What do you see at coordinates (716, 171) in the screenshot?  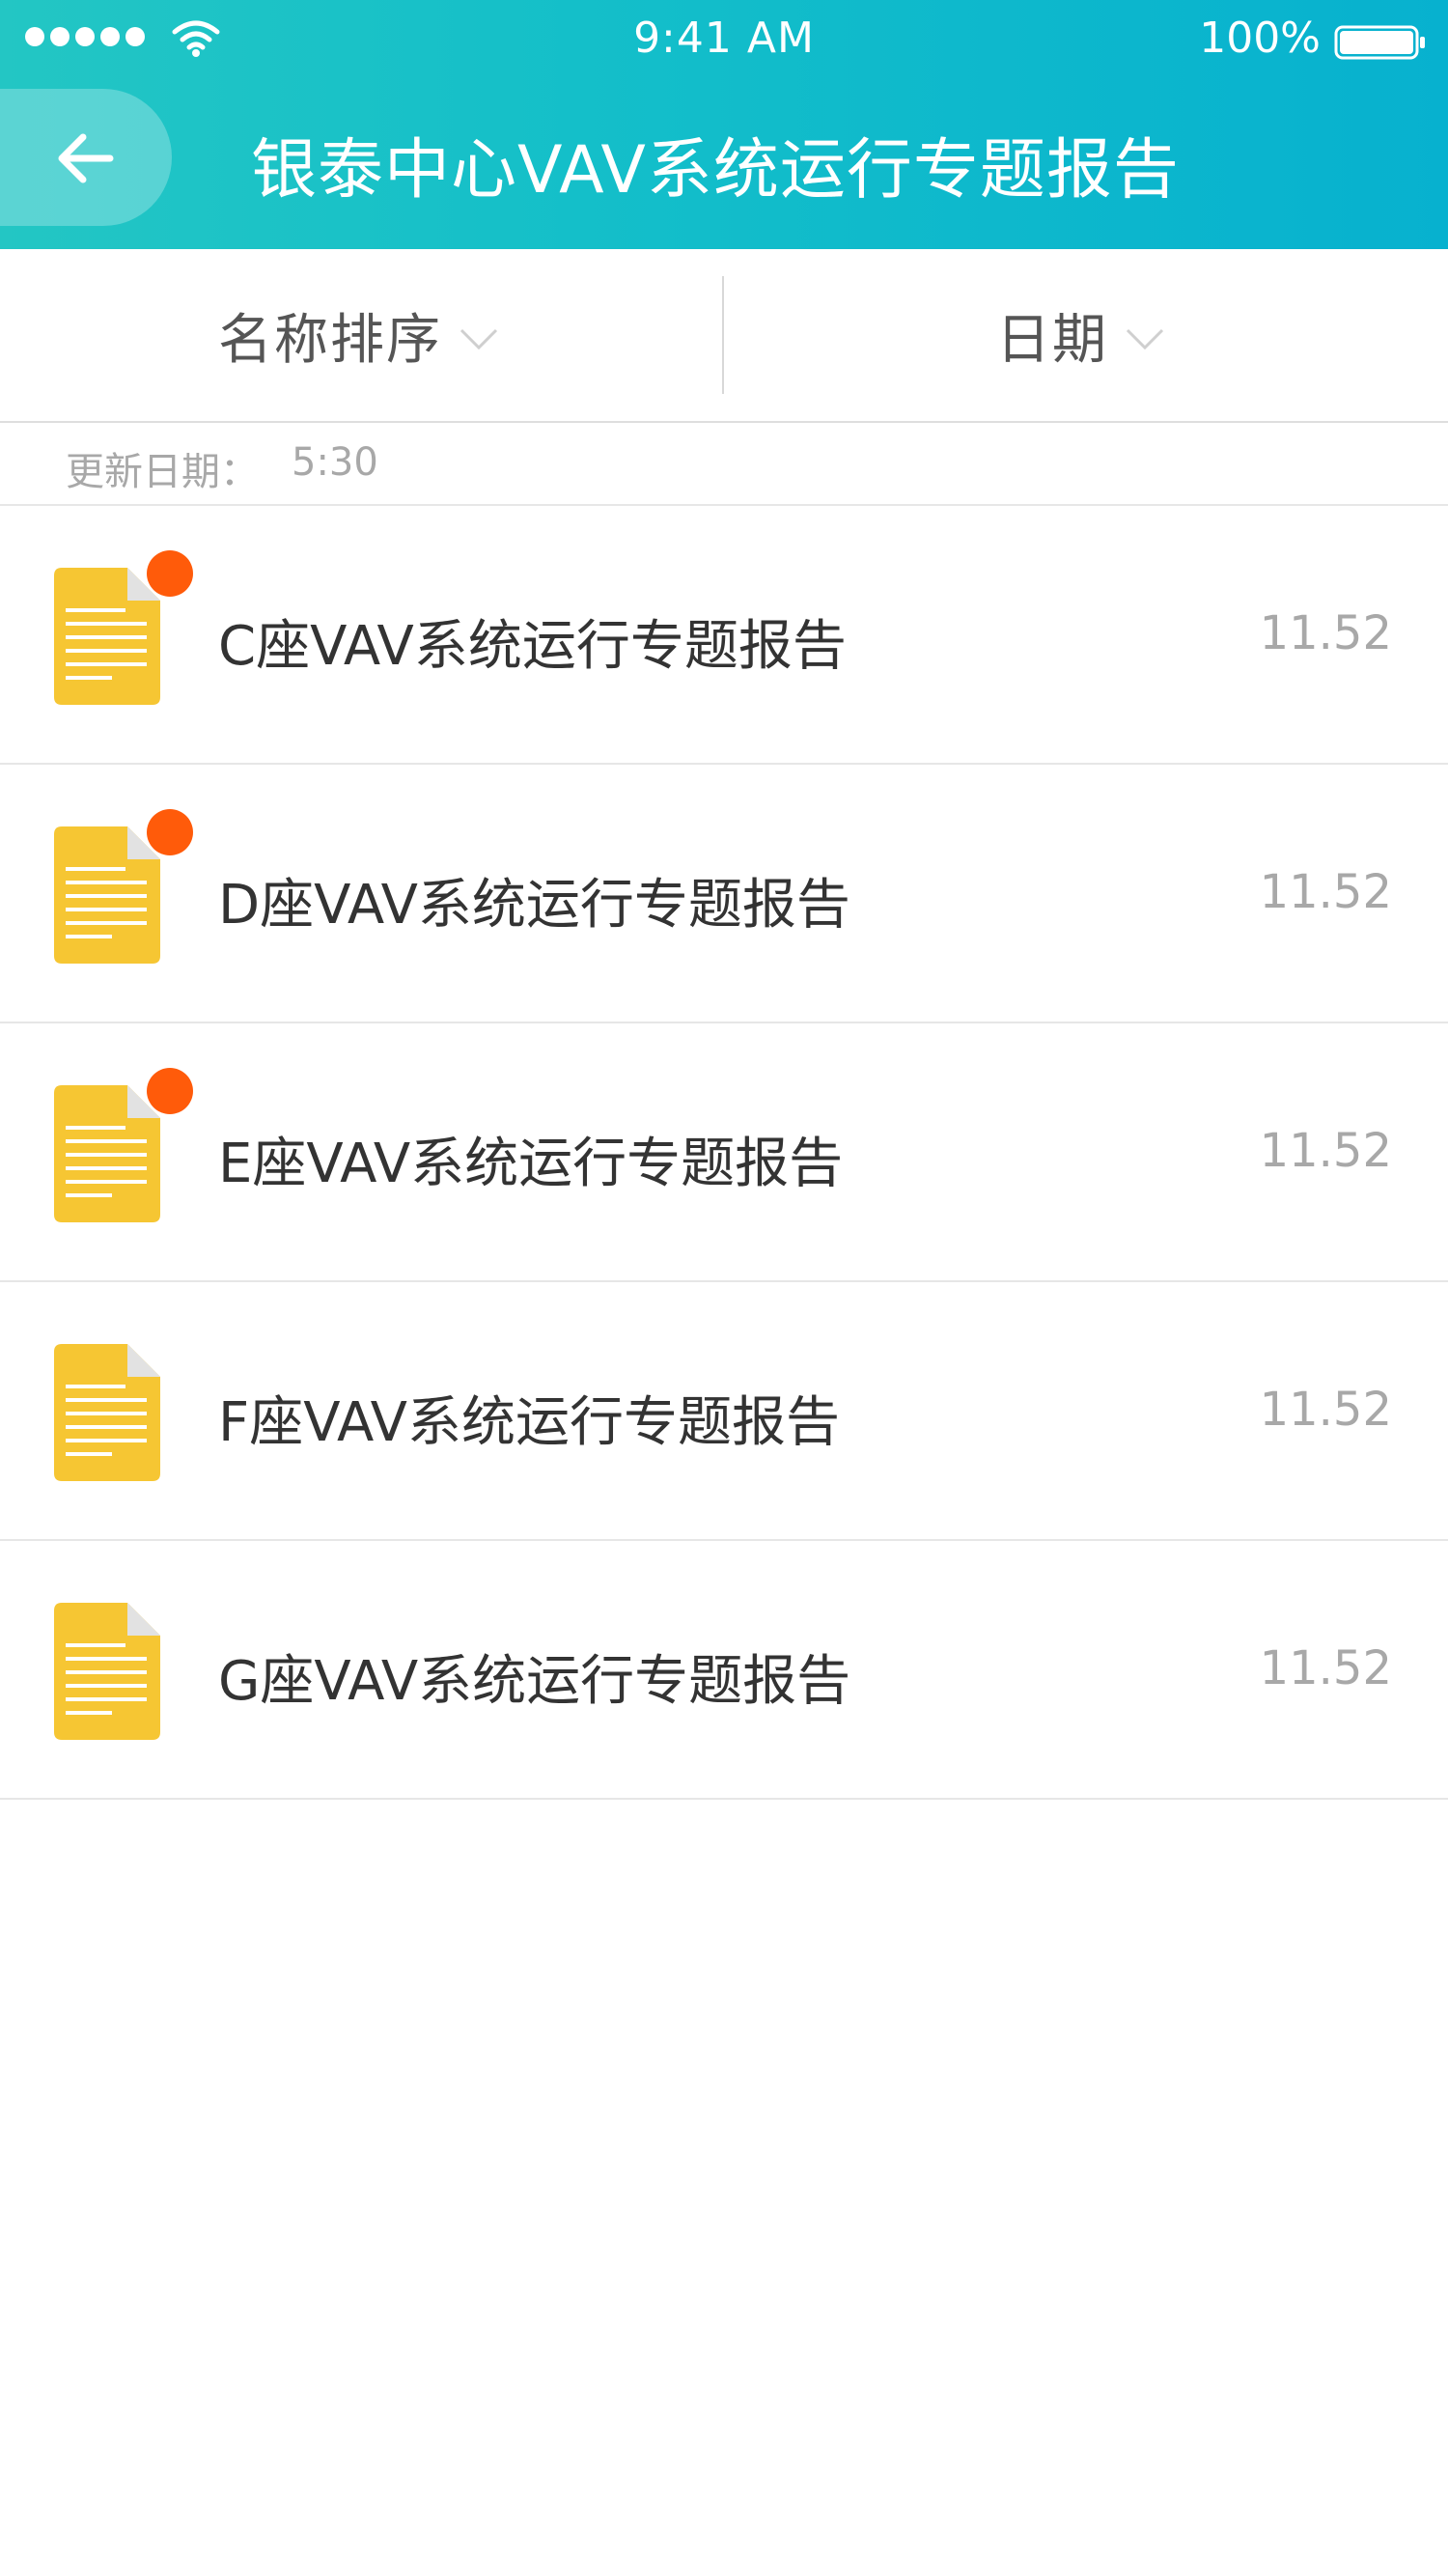 I see `page-title: 银泰中心VAV系统运行专题报告` at bounding box center [716, 171].